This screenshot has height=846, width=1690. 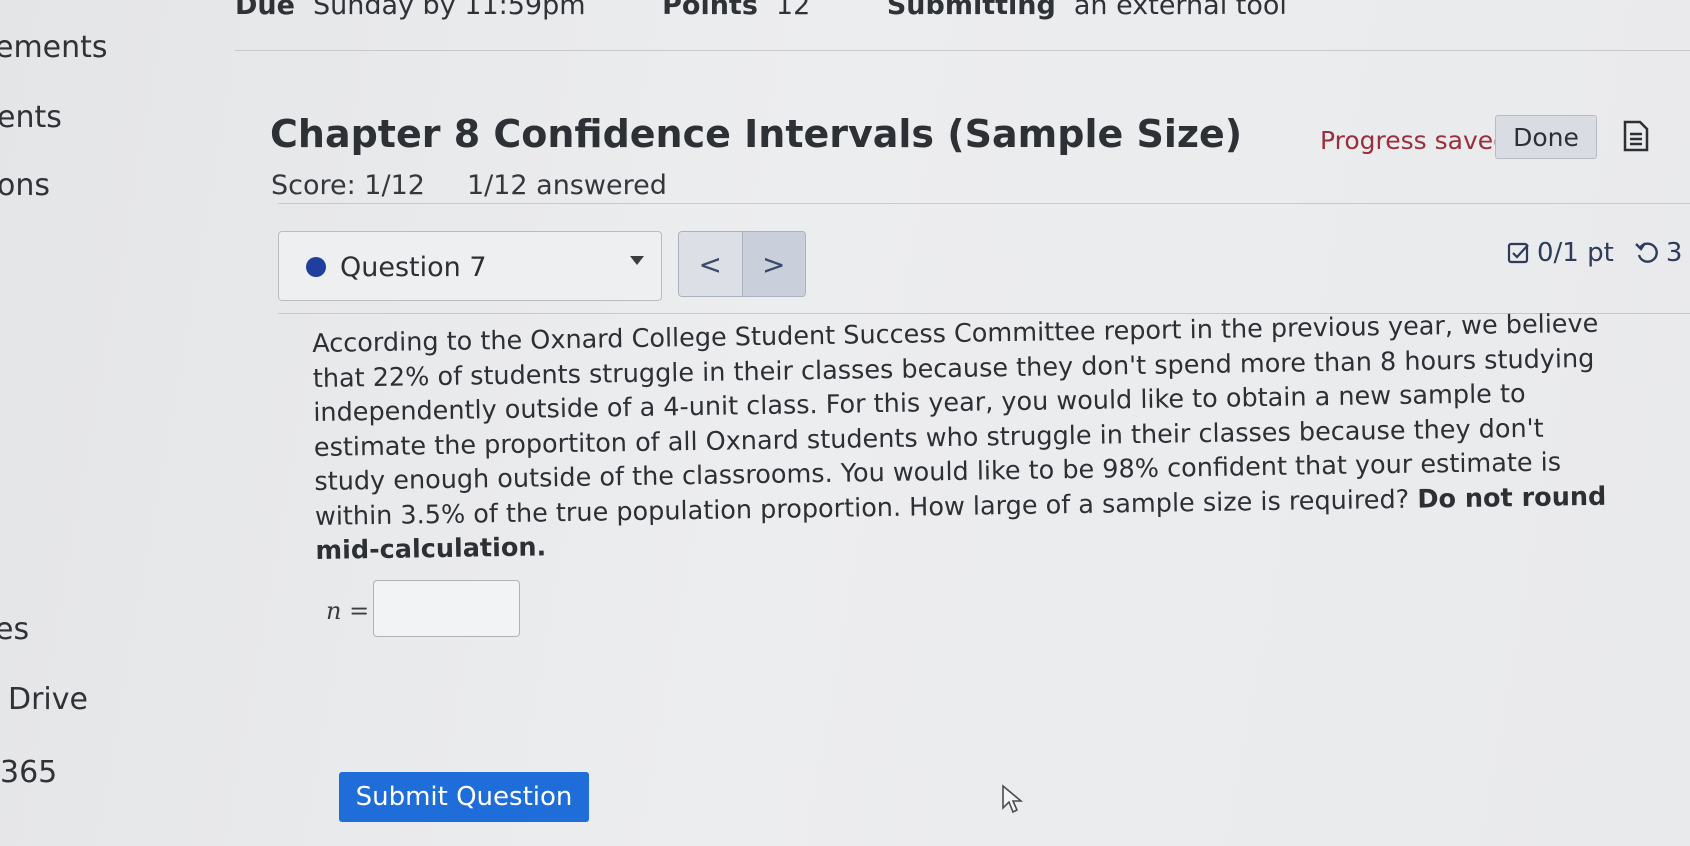 I want to click on retries-count: 3, so click(x=1674, y=253).